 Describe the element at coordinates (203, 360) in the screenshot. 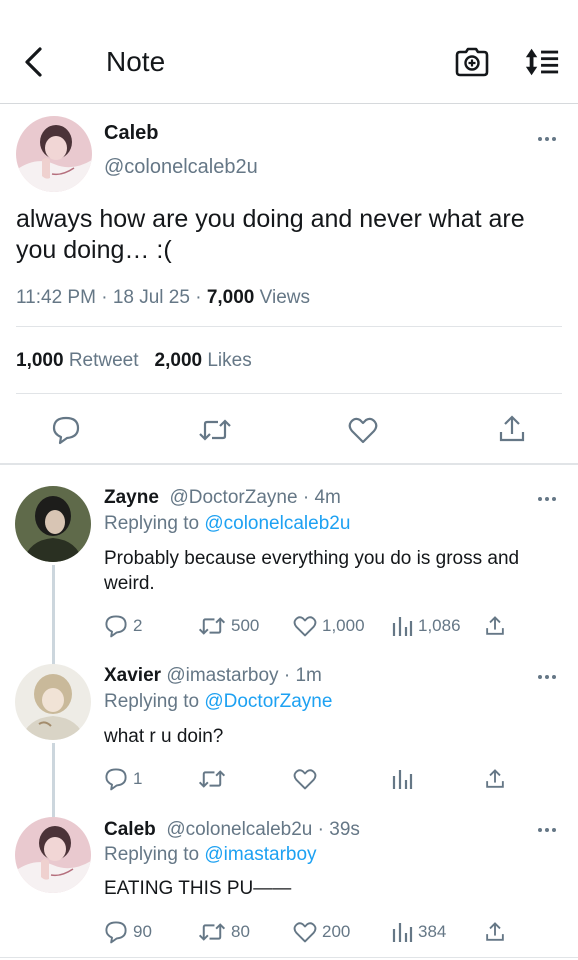

I see `likes-stat: 2,000 Likes` at that location.